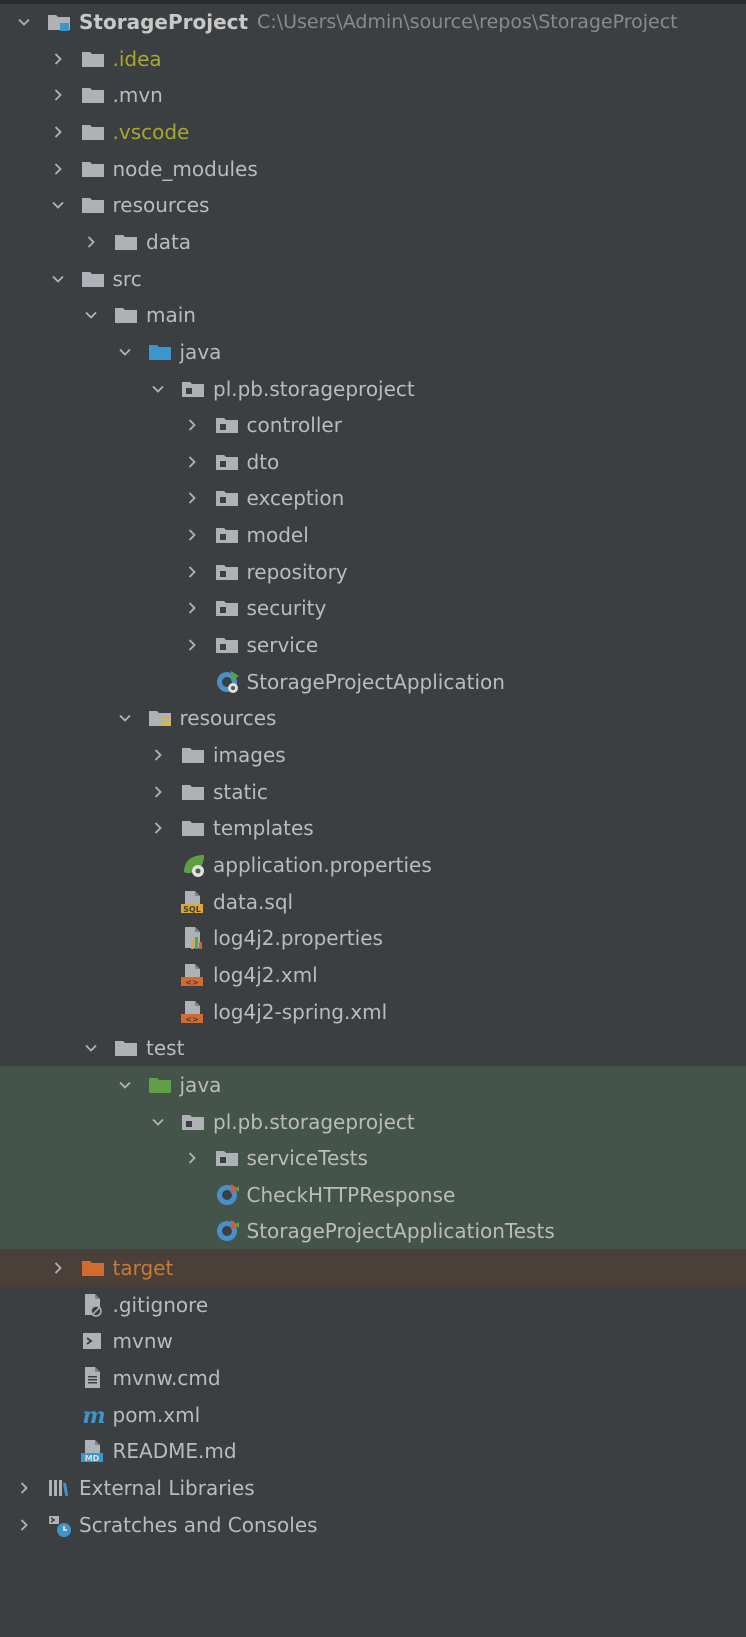 This screenshot has height=1637, width=746. Describe the element at coordinates (373, 645) in the screenshot. I see `tree-node-service: service` at that location.